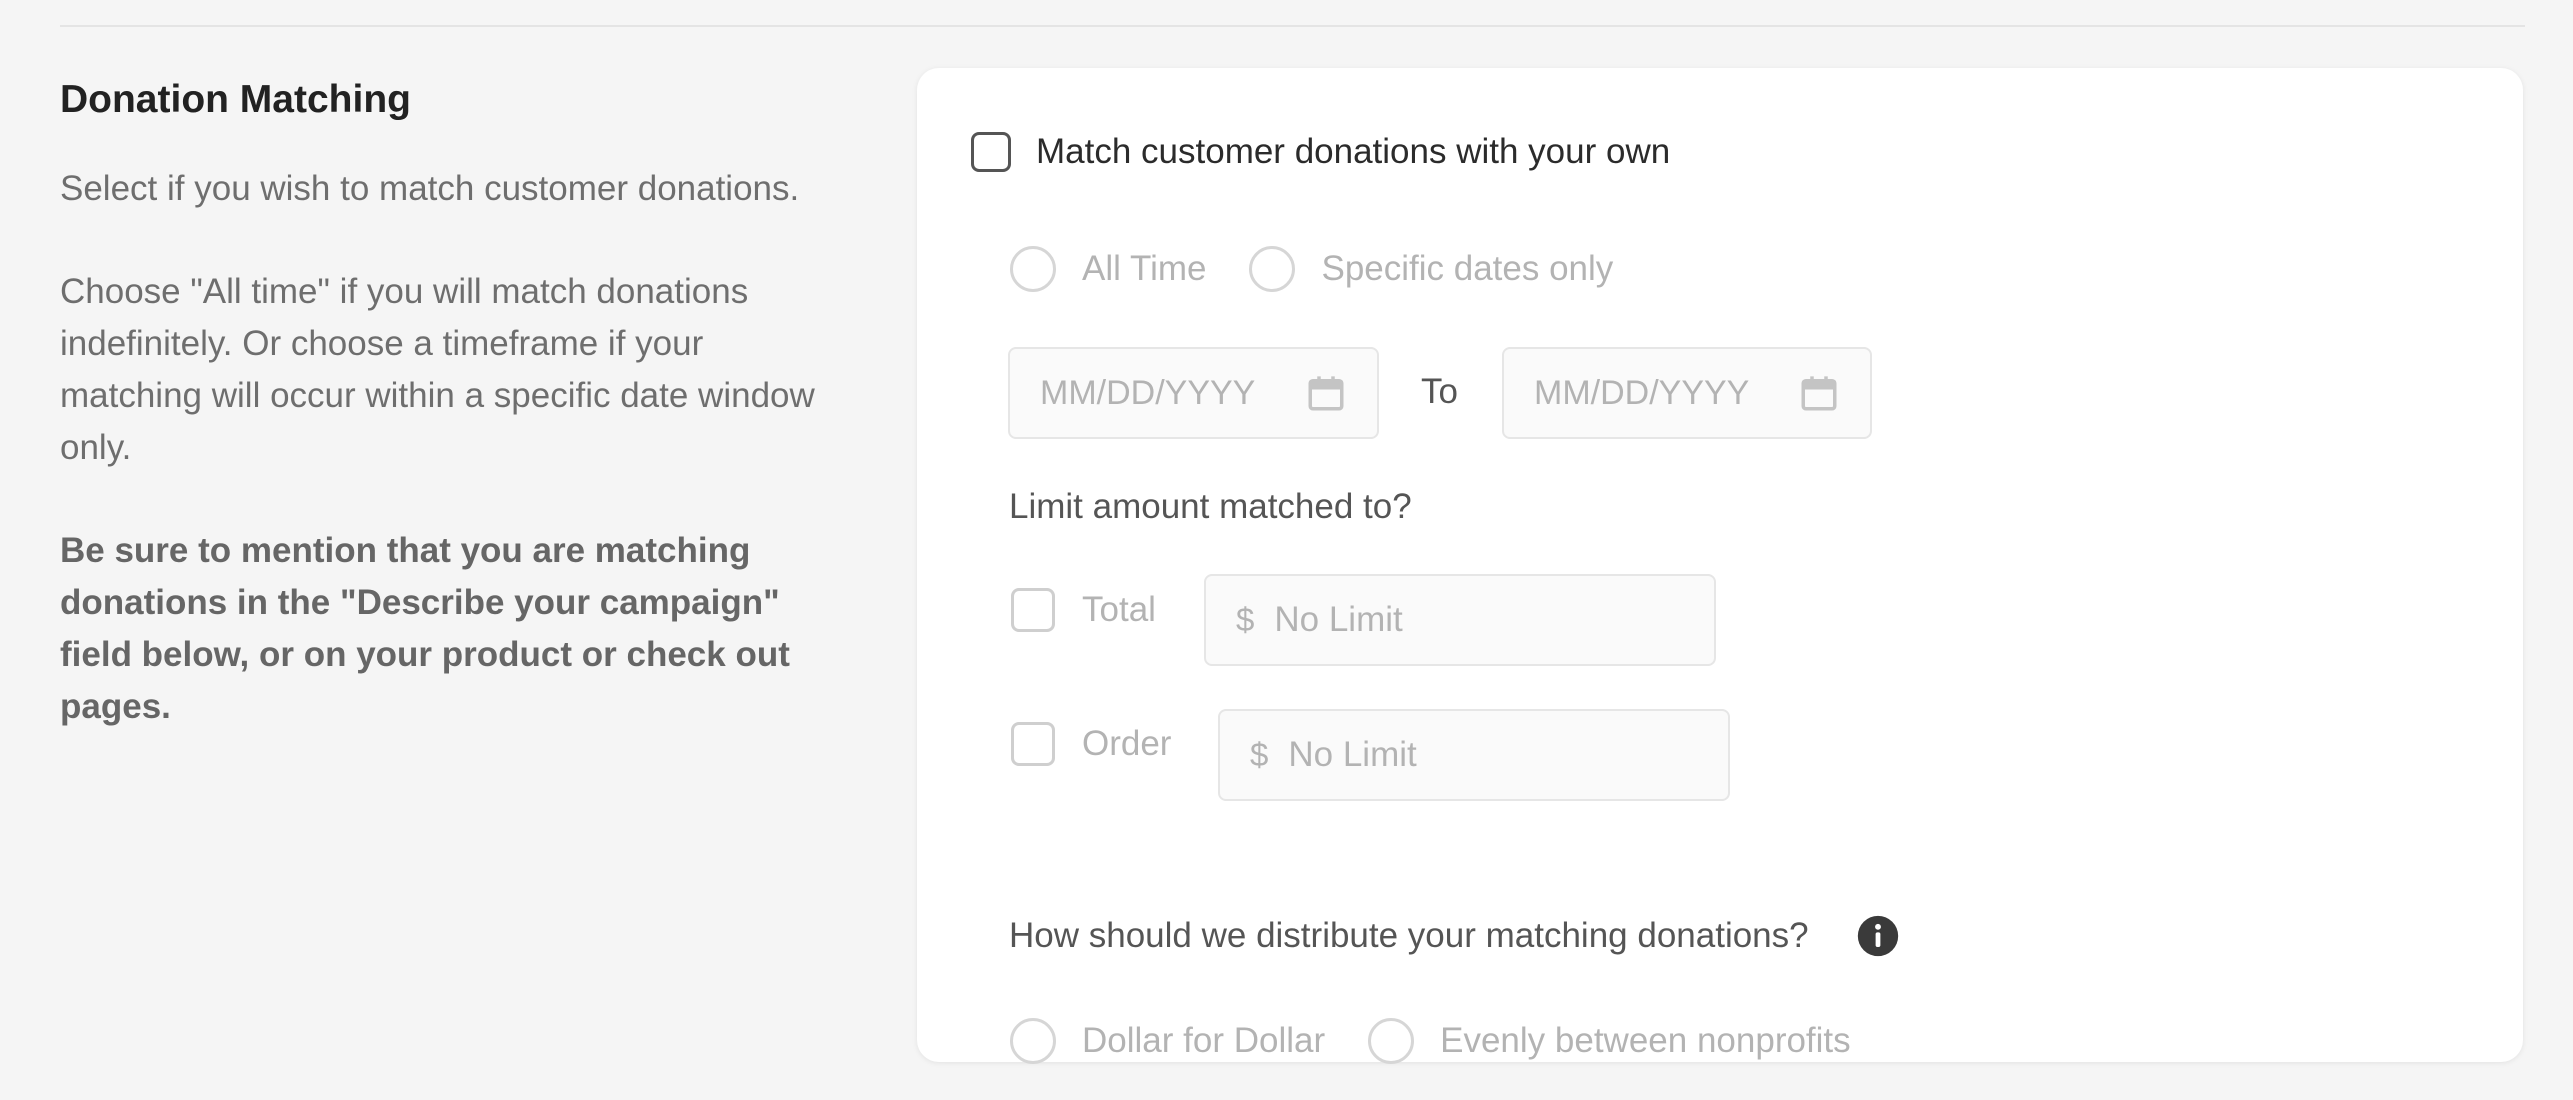 This screenshot has height=1100, width=2573. I want to click on limit-order-checkbox, so click(1033, 744).